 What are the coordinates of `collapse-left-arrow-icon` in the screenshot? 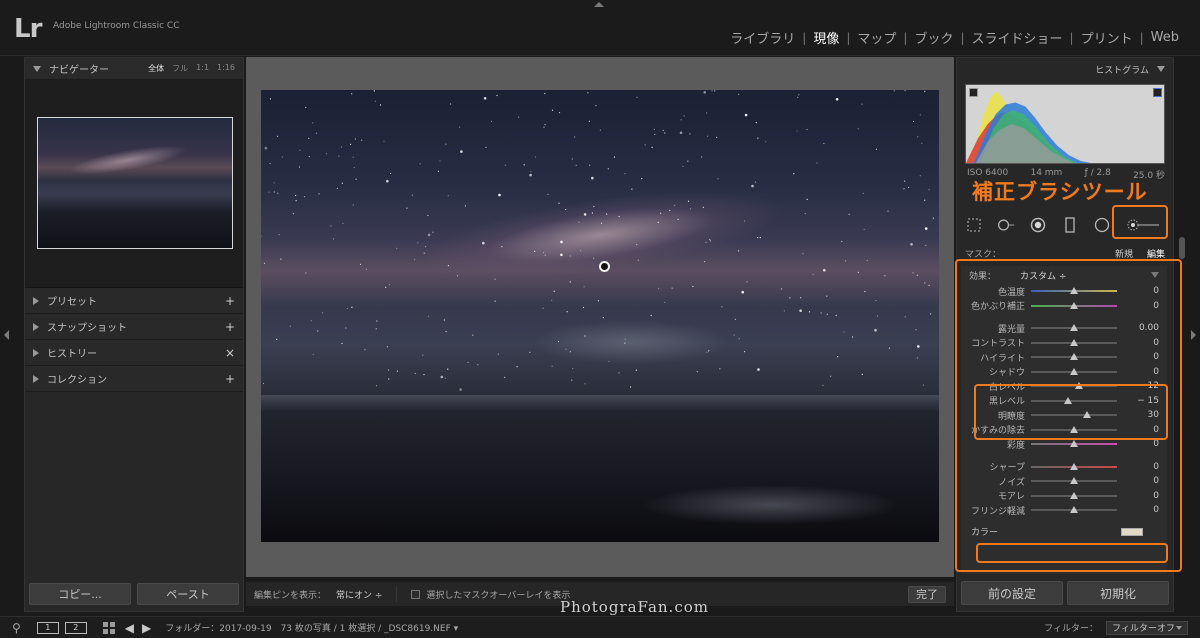 It's located at (6, 335).